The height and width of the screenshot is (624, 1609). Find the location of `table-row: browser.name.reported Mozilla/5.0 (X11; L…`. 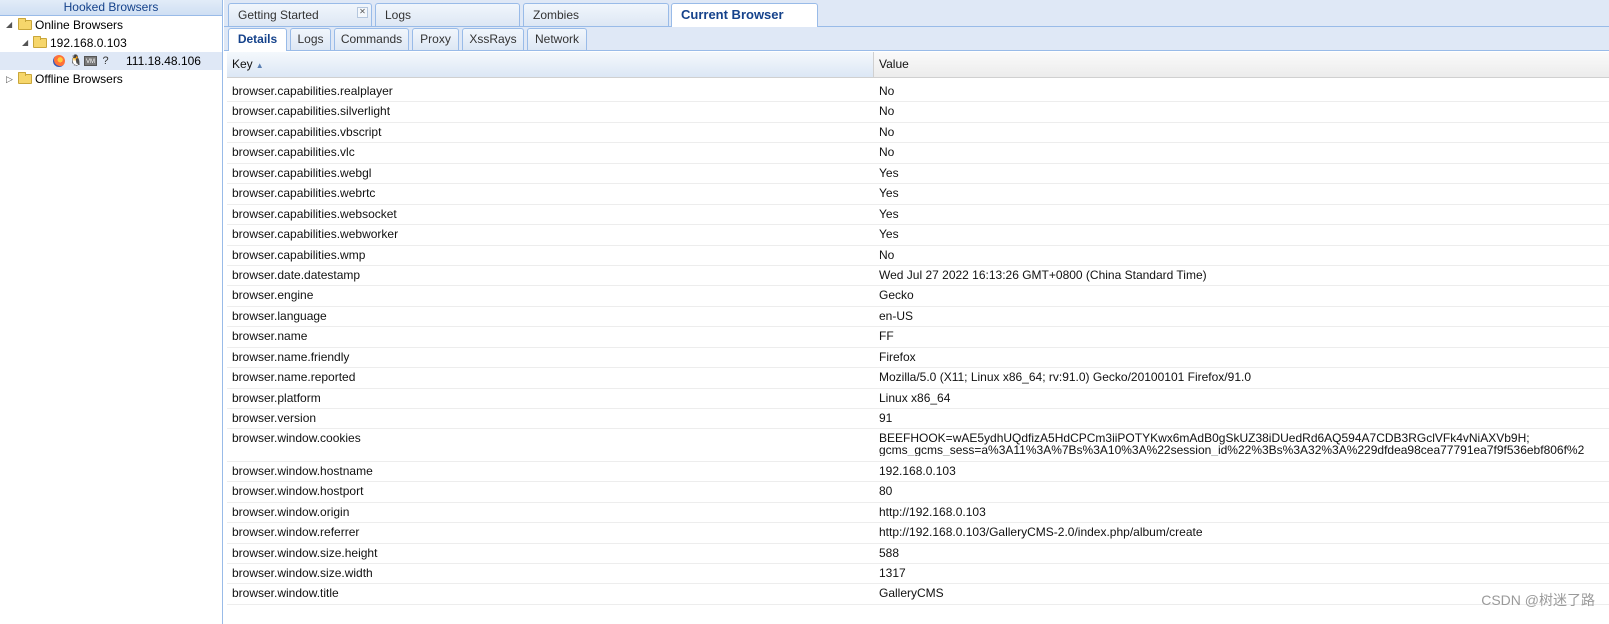

table-row: browser.name.reported Mozilla/5.0 (X11; L… is located at coordinates (918, 378).